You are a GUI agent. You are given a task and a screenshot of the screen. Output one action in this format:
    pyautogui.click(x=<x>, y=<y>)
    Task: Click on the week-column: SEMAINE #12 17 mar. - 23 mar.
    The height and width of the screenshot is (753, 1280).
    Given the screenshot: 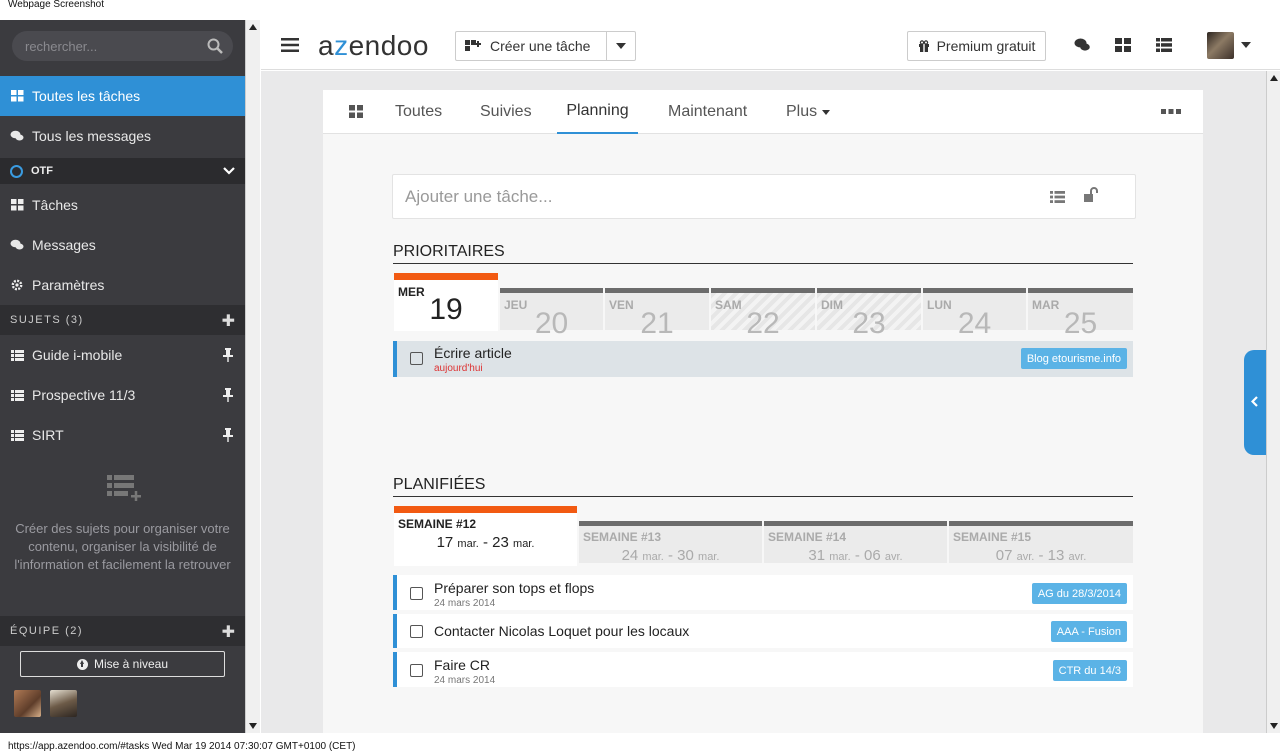 What is the action you would take?
    pyautogui.click(x=485, y=536)
    